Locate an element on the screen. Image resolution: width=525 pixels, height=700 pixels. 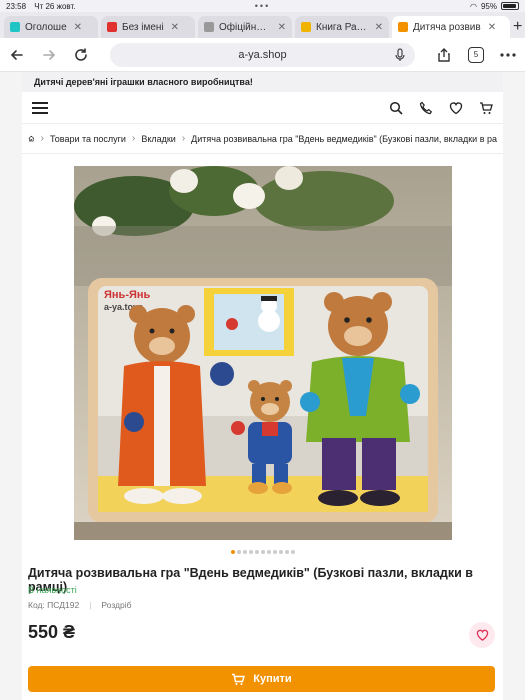
status-bar: 23:58 Чт 26 жовт. ••• ◠ 95% is located at coordinates (262, 6).